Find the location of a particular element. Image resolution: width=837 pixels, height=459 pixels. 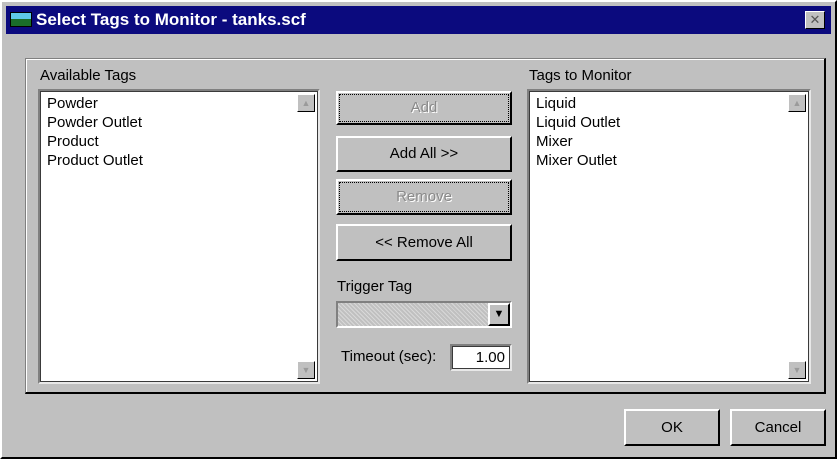

trigger-tag-select: ▼ is located at coordinates (424, 314).